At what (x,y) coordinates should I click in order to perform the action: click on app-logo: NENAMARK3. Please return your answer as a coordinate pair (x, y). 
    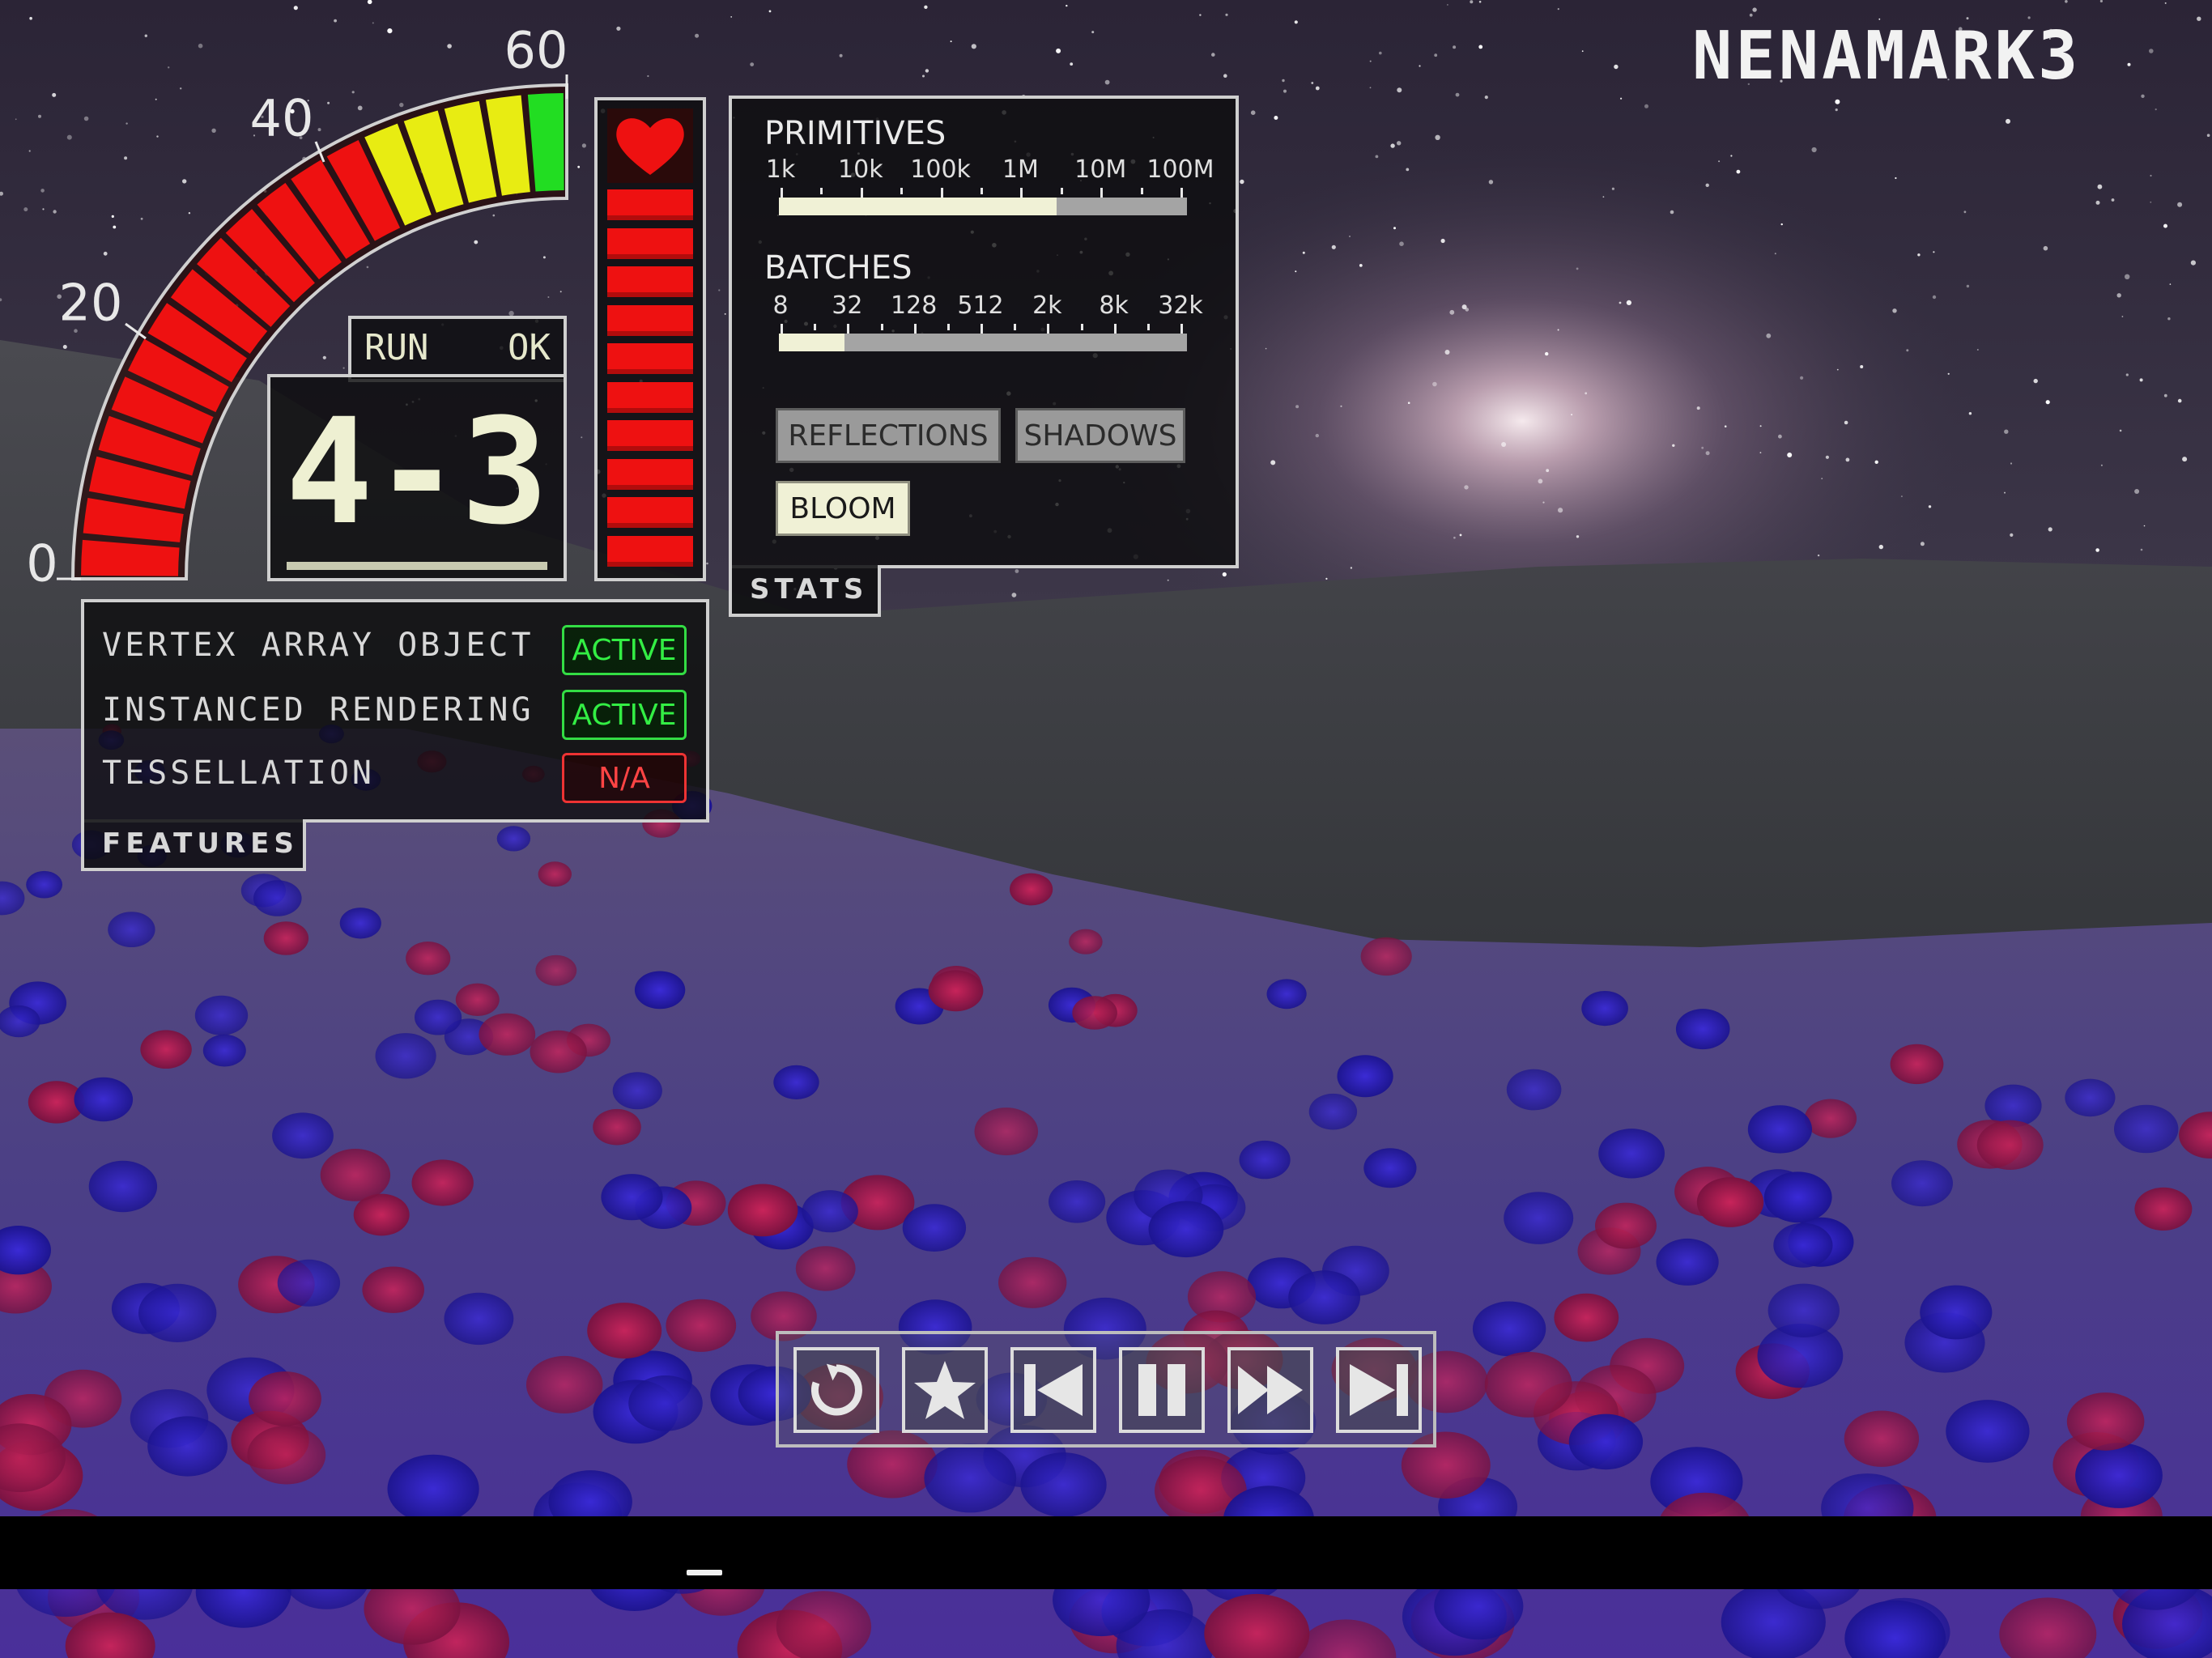
    Looking at the image, I should click on (1887, 56).